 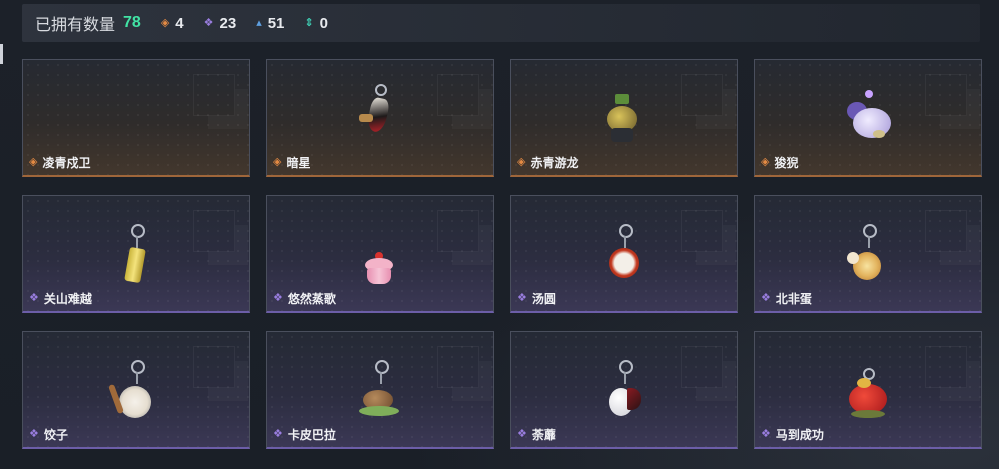 What do you see at coordinates (55, 435) in the screenshot?
I see `charm-name: 饺子` at bounding box center [55, 435].